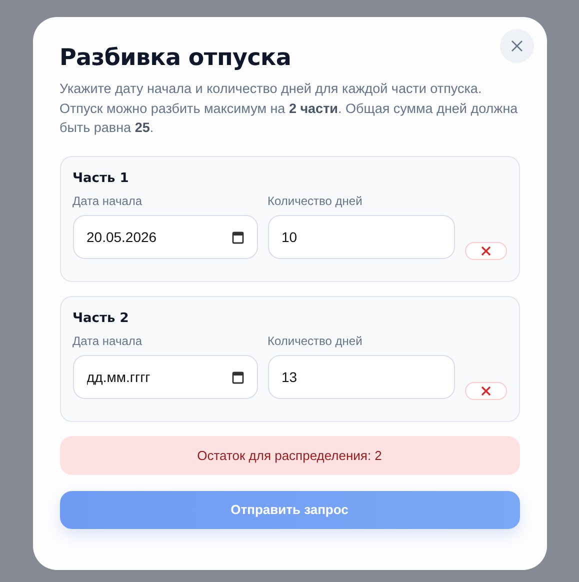 This screenshot has height=582, width=579. Describe the element at coordinates (165, 376) in the screenshot. I see `date-field: дд.мм.гггг` at that location.